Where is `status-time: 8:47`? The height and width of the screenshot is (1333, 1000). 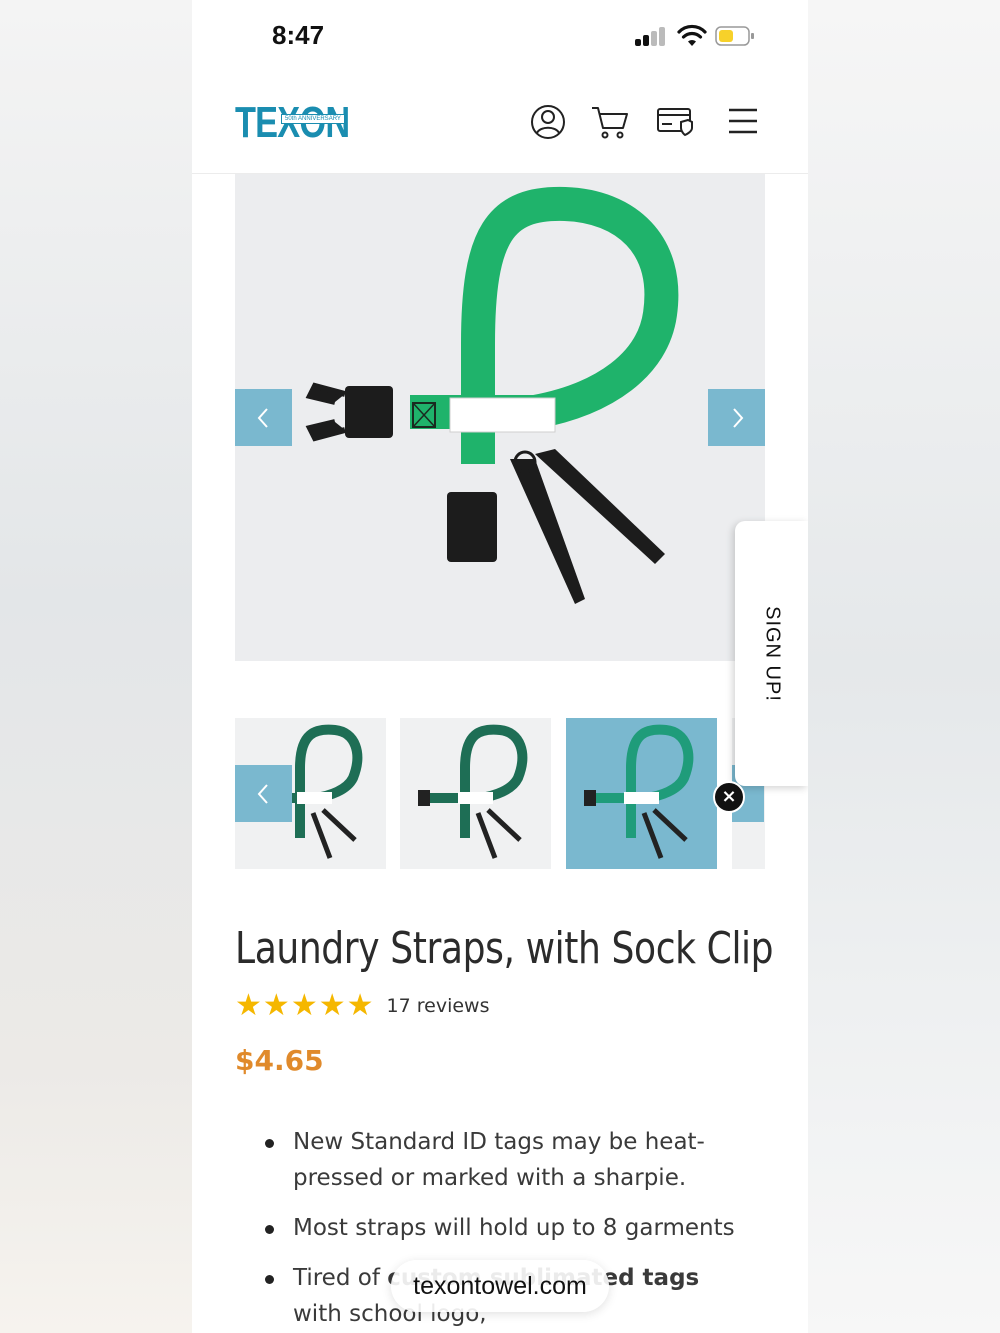
status-time: 8:47 is located at coordinates (298, 35).